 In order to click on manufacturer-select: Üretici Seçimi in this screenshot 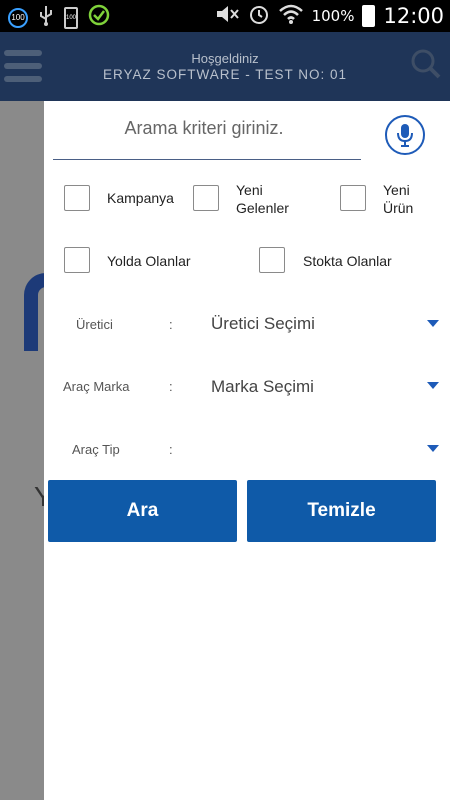, I will do `click(263, 324)`.